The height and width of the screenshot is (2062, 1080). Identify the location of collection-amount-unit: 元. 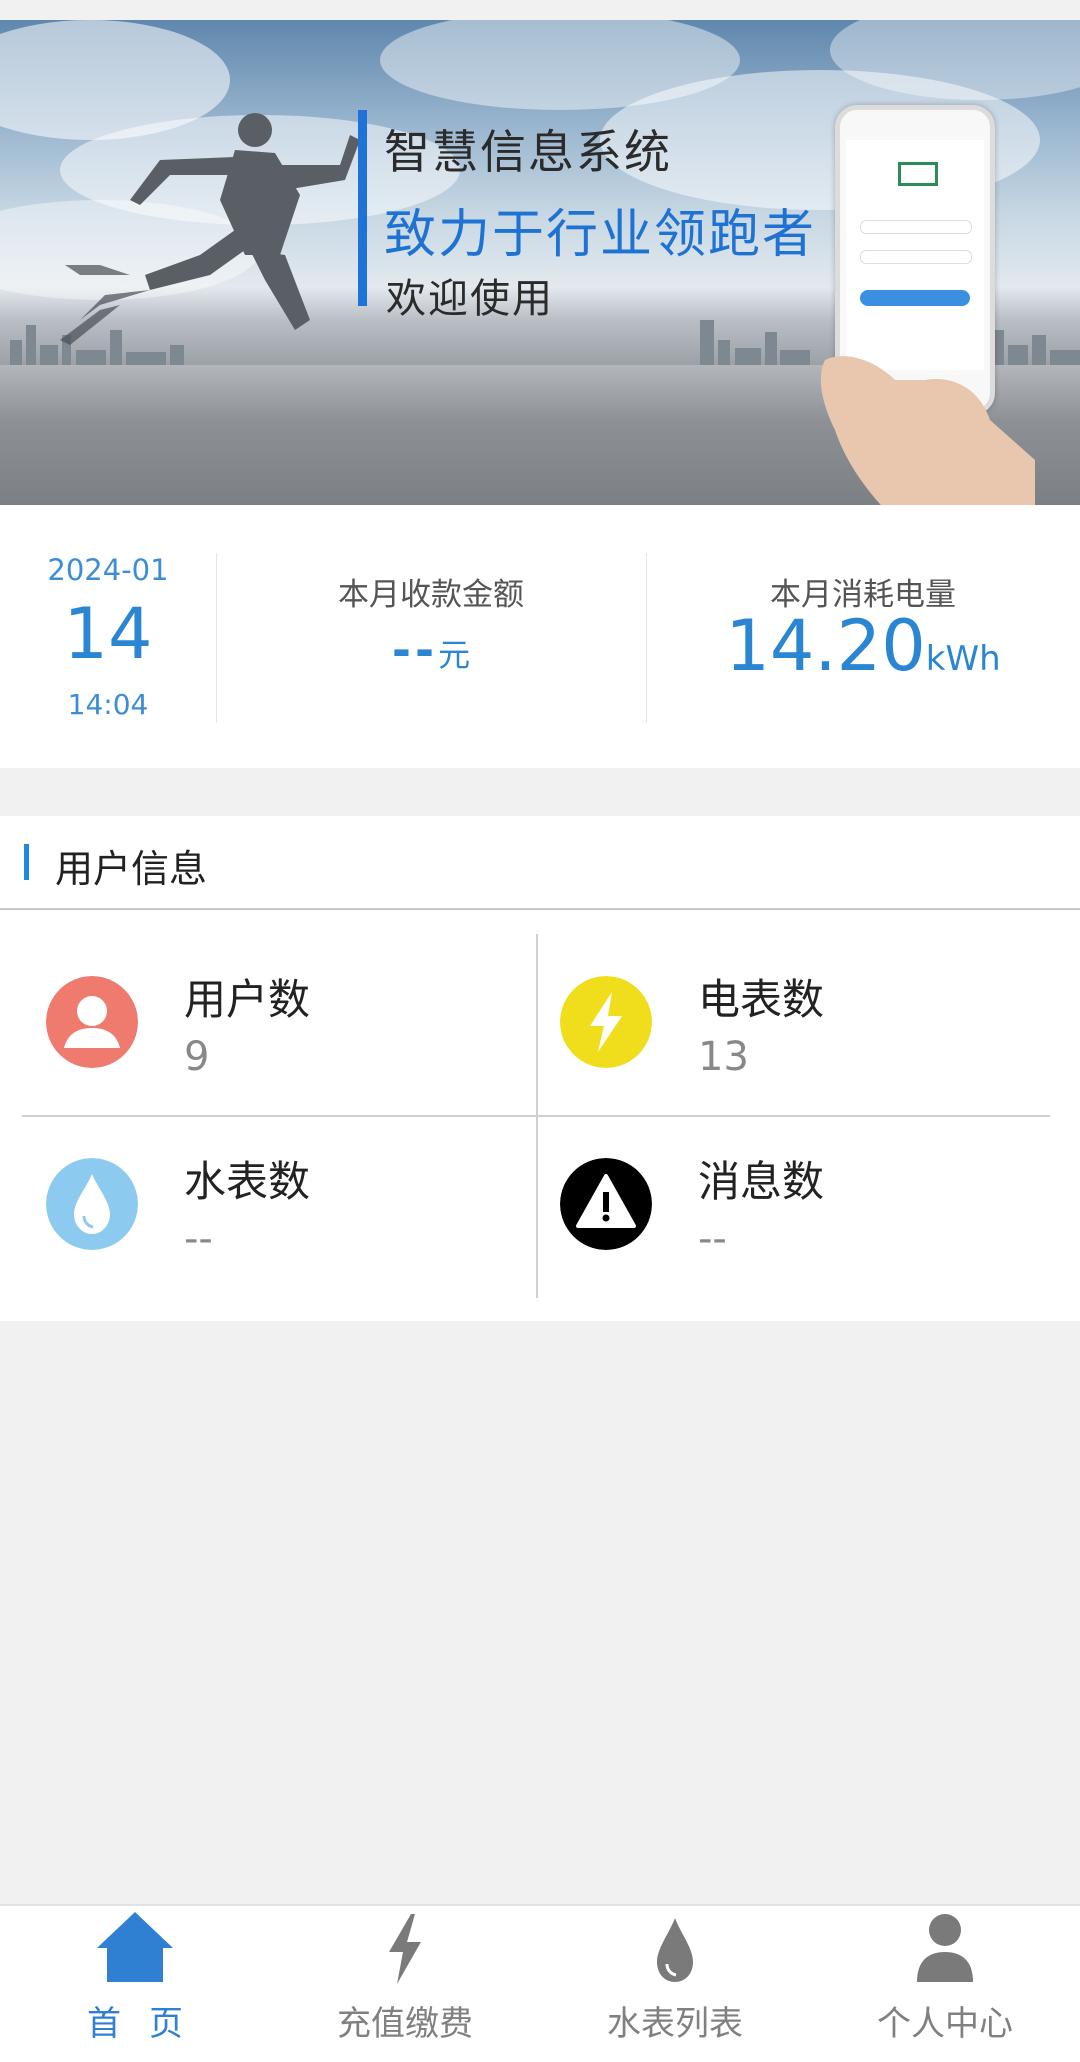
(454, 655).